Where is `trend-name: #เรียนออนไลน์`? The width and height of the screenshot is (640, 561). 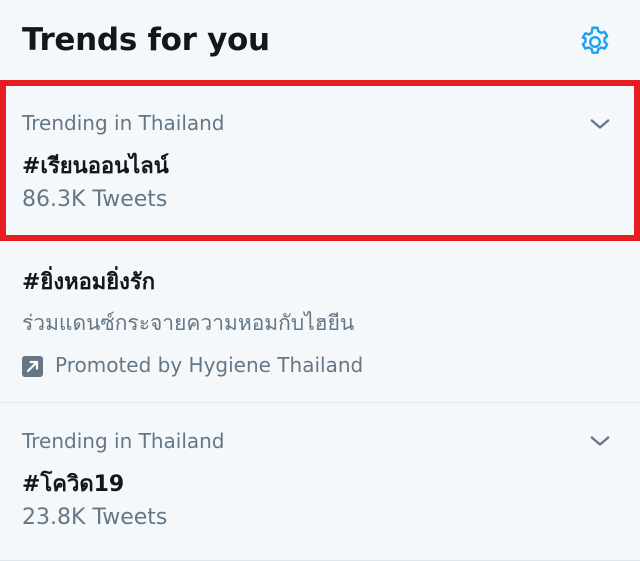 trend-name: #เรียนออนไลน์ is located at coordinates (95, 166).